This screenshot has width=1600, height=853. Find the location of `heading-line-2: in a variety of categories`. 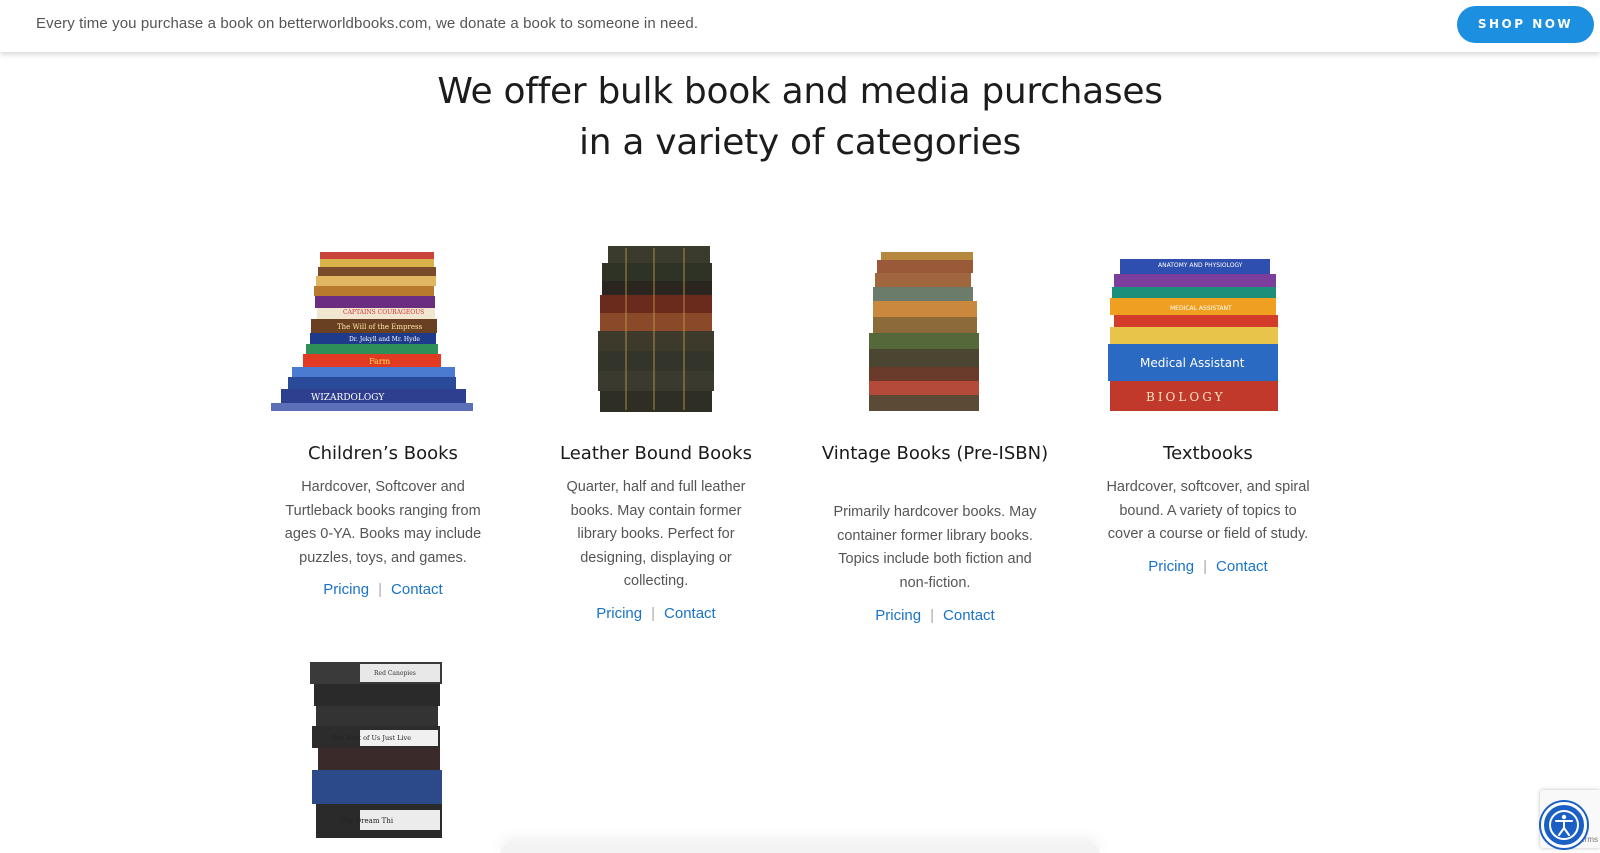

heading-line-2: in a variety of categories is located at coordinates (800, 142).